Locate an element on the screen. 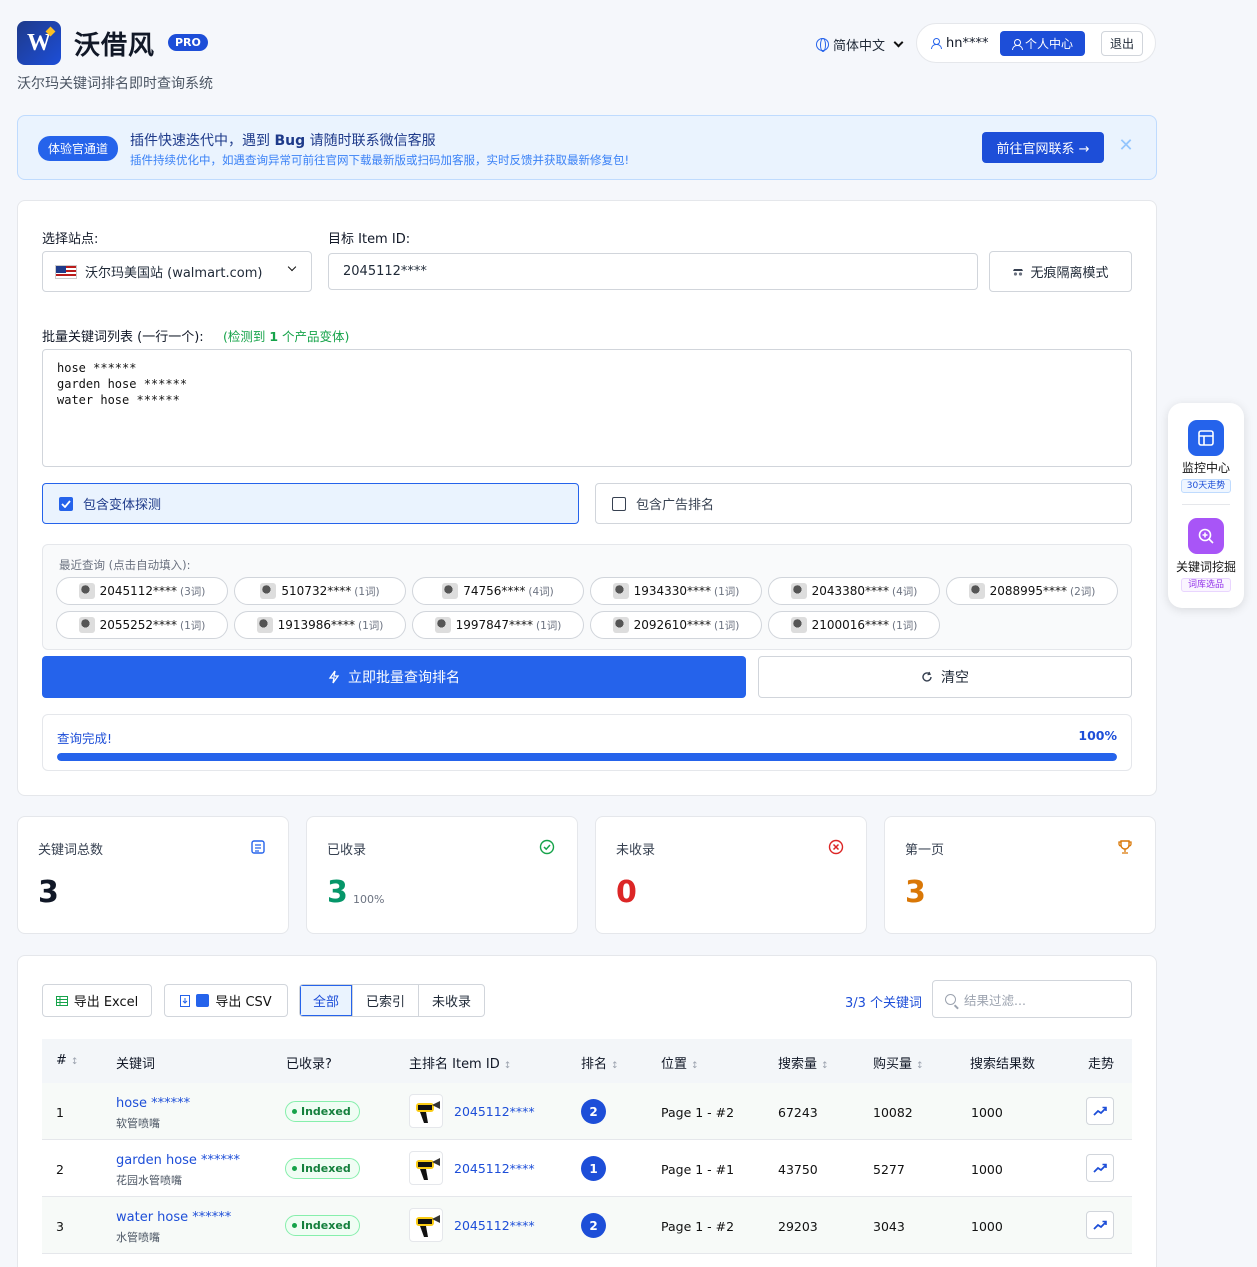 This screenshot has height=1267, width=1257. site-select: 沃尔玛美国站 (walmart.com) is located at coordinates (177, 271).